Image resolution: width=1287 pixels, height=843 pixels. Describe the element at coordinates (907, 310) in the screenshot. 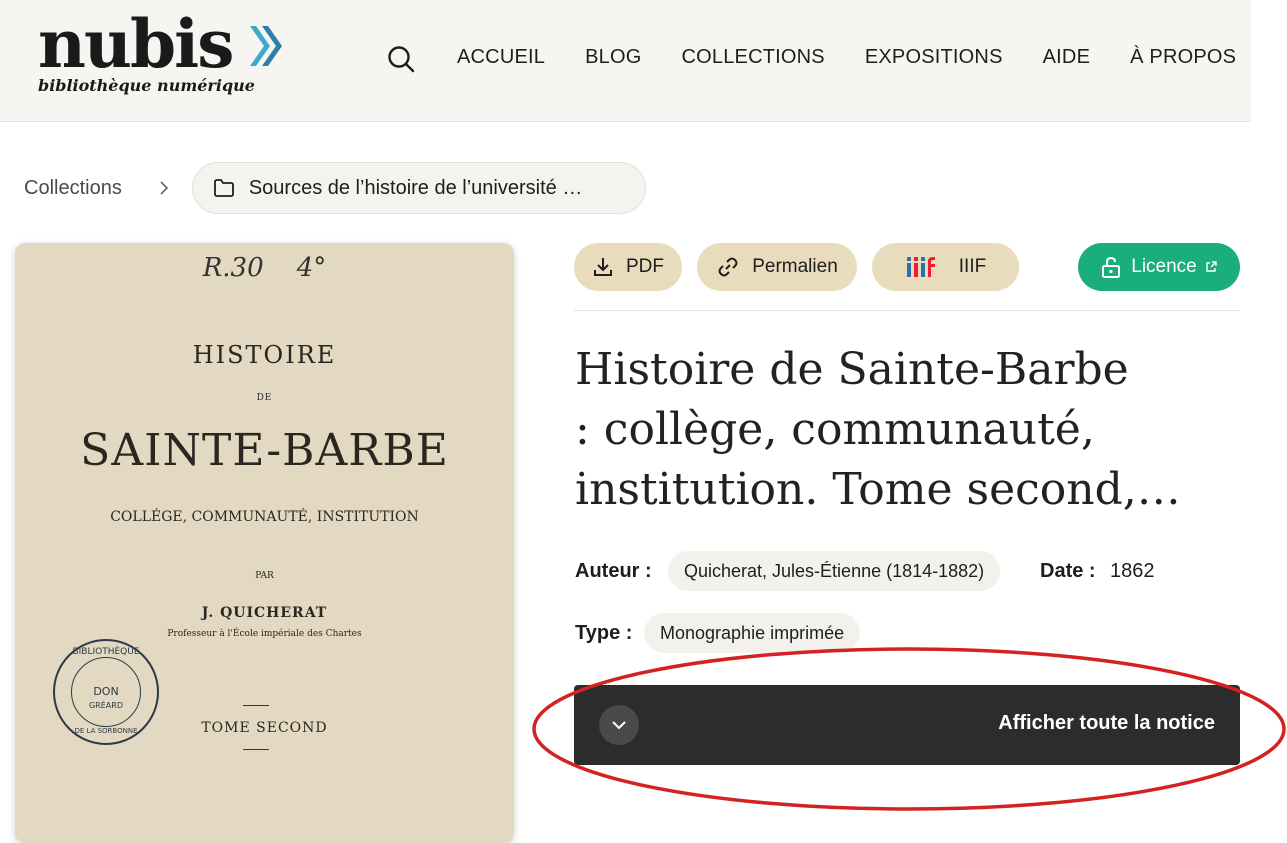

I see `toolbar-divider` at that location.